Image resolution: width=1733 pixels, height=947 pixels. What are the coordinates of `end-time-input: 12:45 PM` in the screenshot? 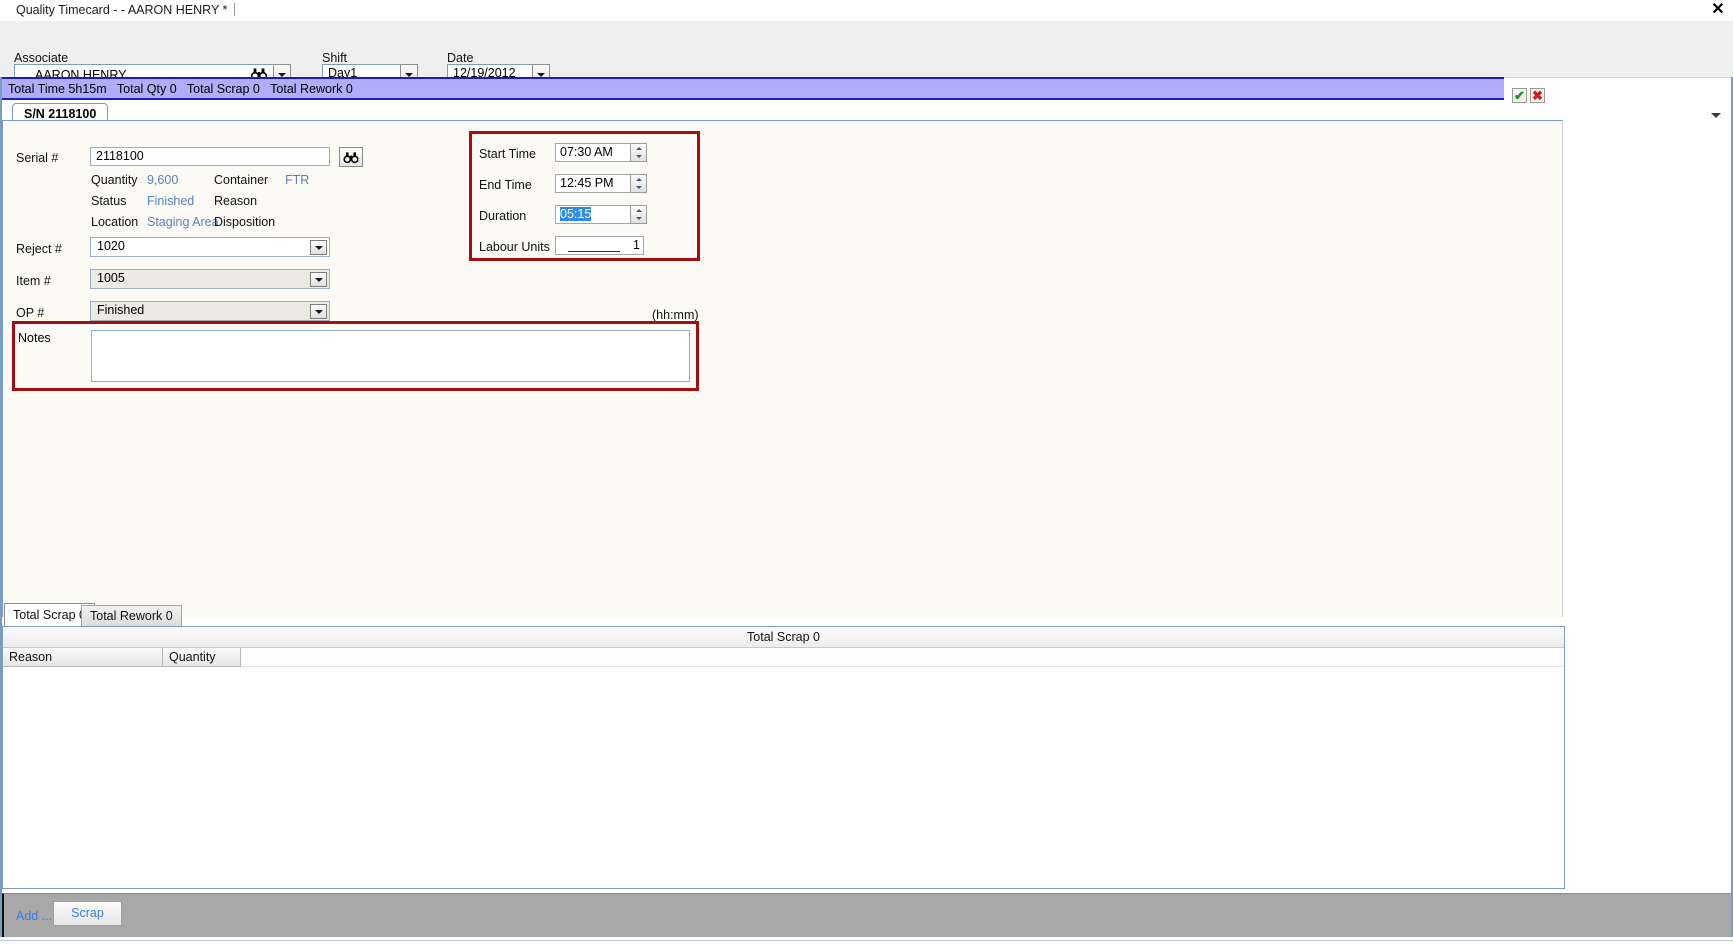 It's located at (601, 183).